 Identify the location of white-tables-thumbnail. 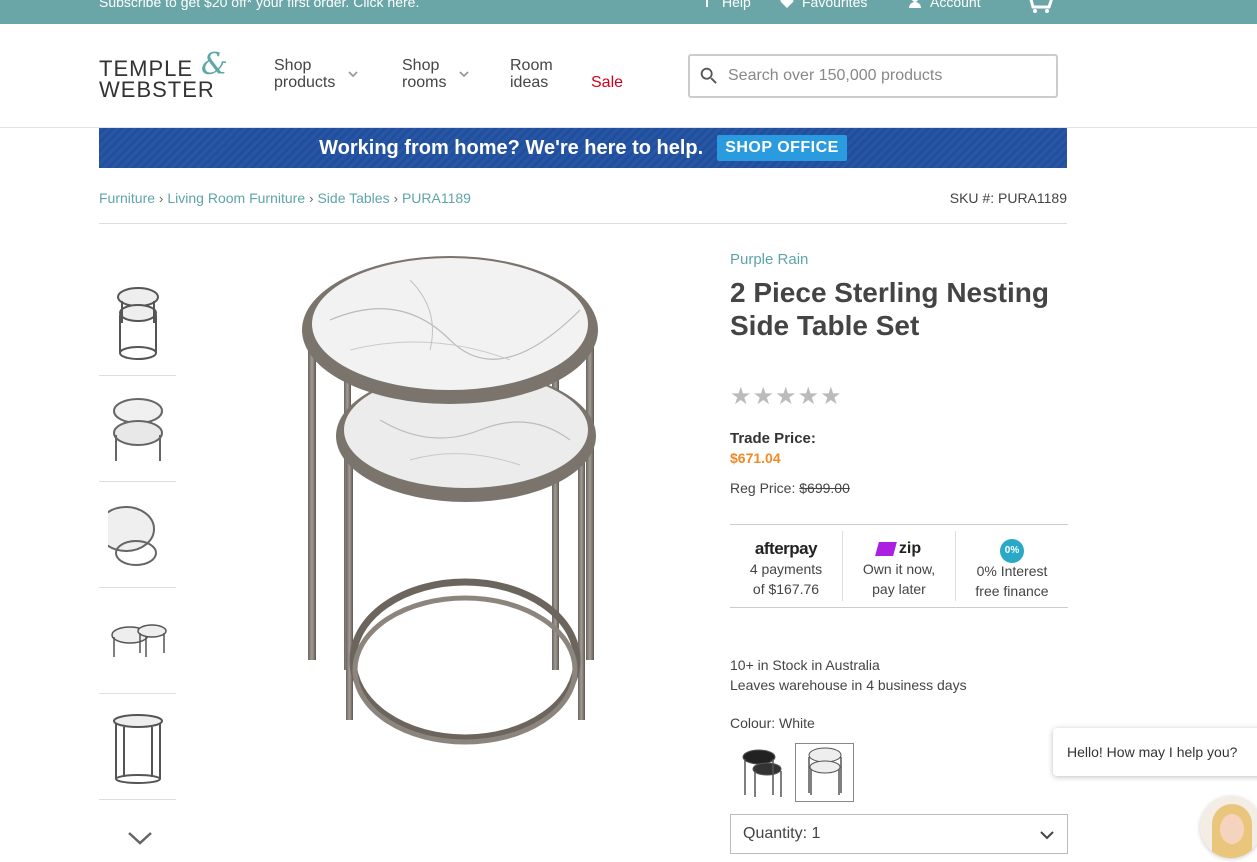
(824, 771).